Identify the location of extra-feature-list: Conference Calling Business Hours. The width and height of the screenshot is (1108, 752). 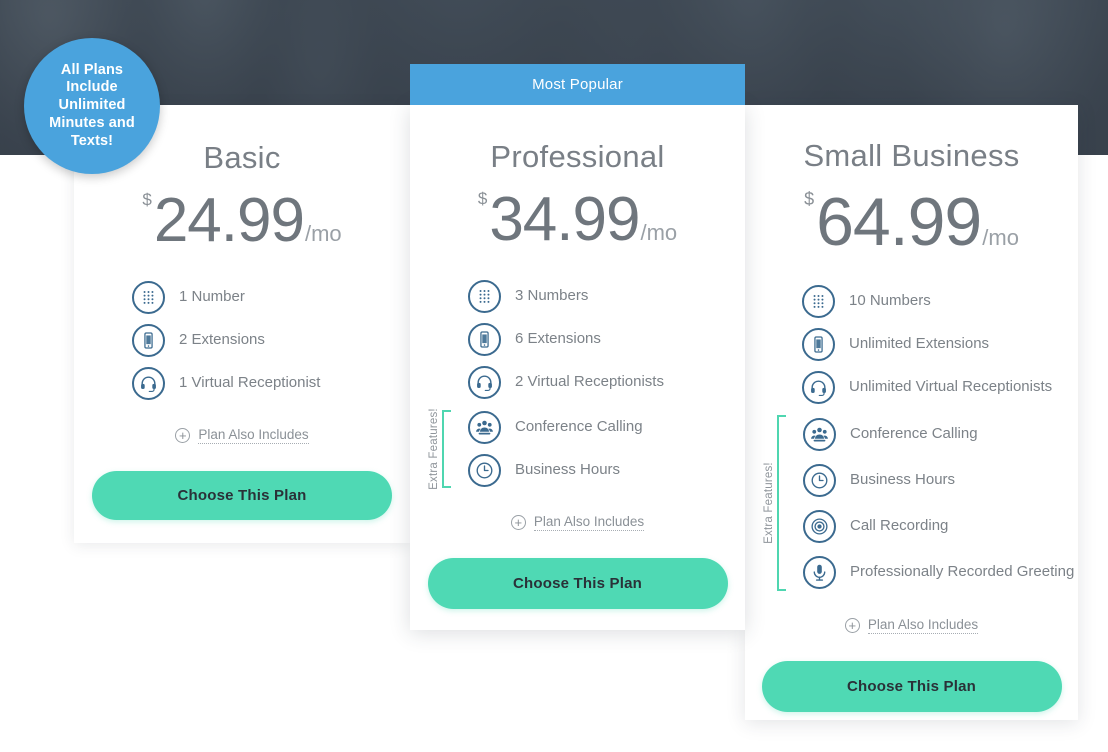
(577, 449).